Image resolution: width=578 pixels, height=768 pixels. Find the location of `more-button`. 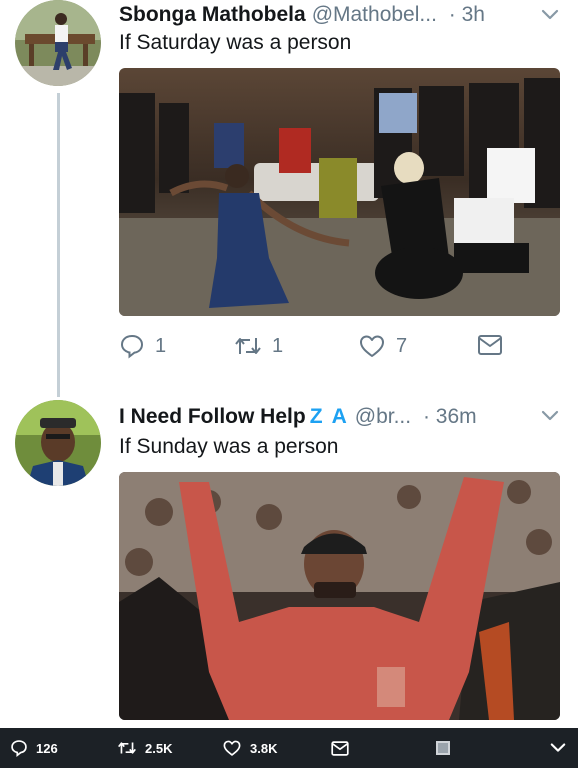

more-button is located at coordinates (558, 748).